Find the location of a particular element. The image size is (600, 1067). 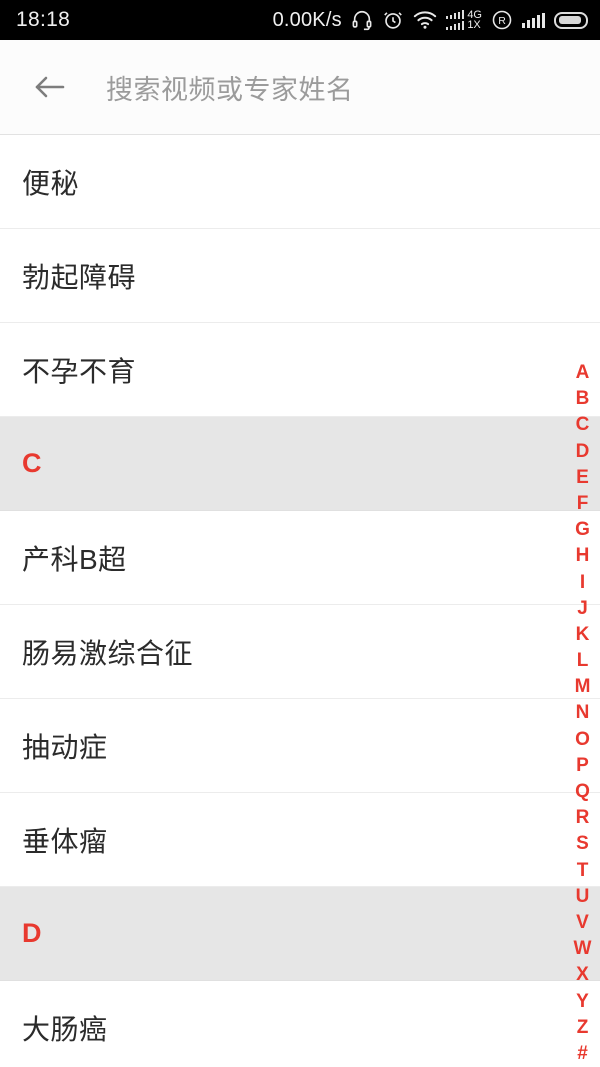

list-item-label: 肠易激综合征 is located at coordinates (108, 653).